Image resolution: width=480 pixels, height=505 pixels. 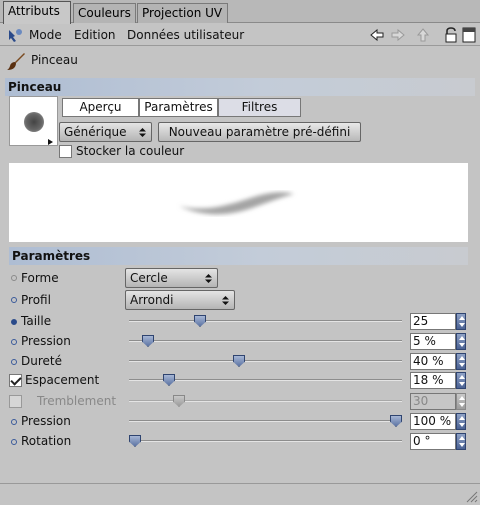 I want to click on espacement-3-slider-thumb, so click(x=169, y=380).